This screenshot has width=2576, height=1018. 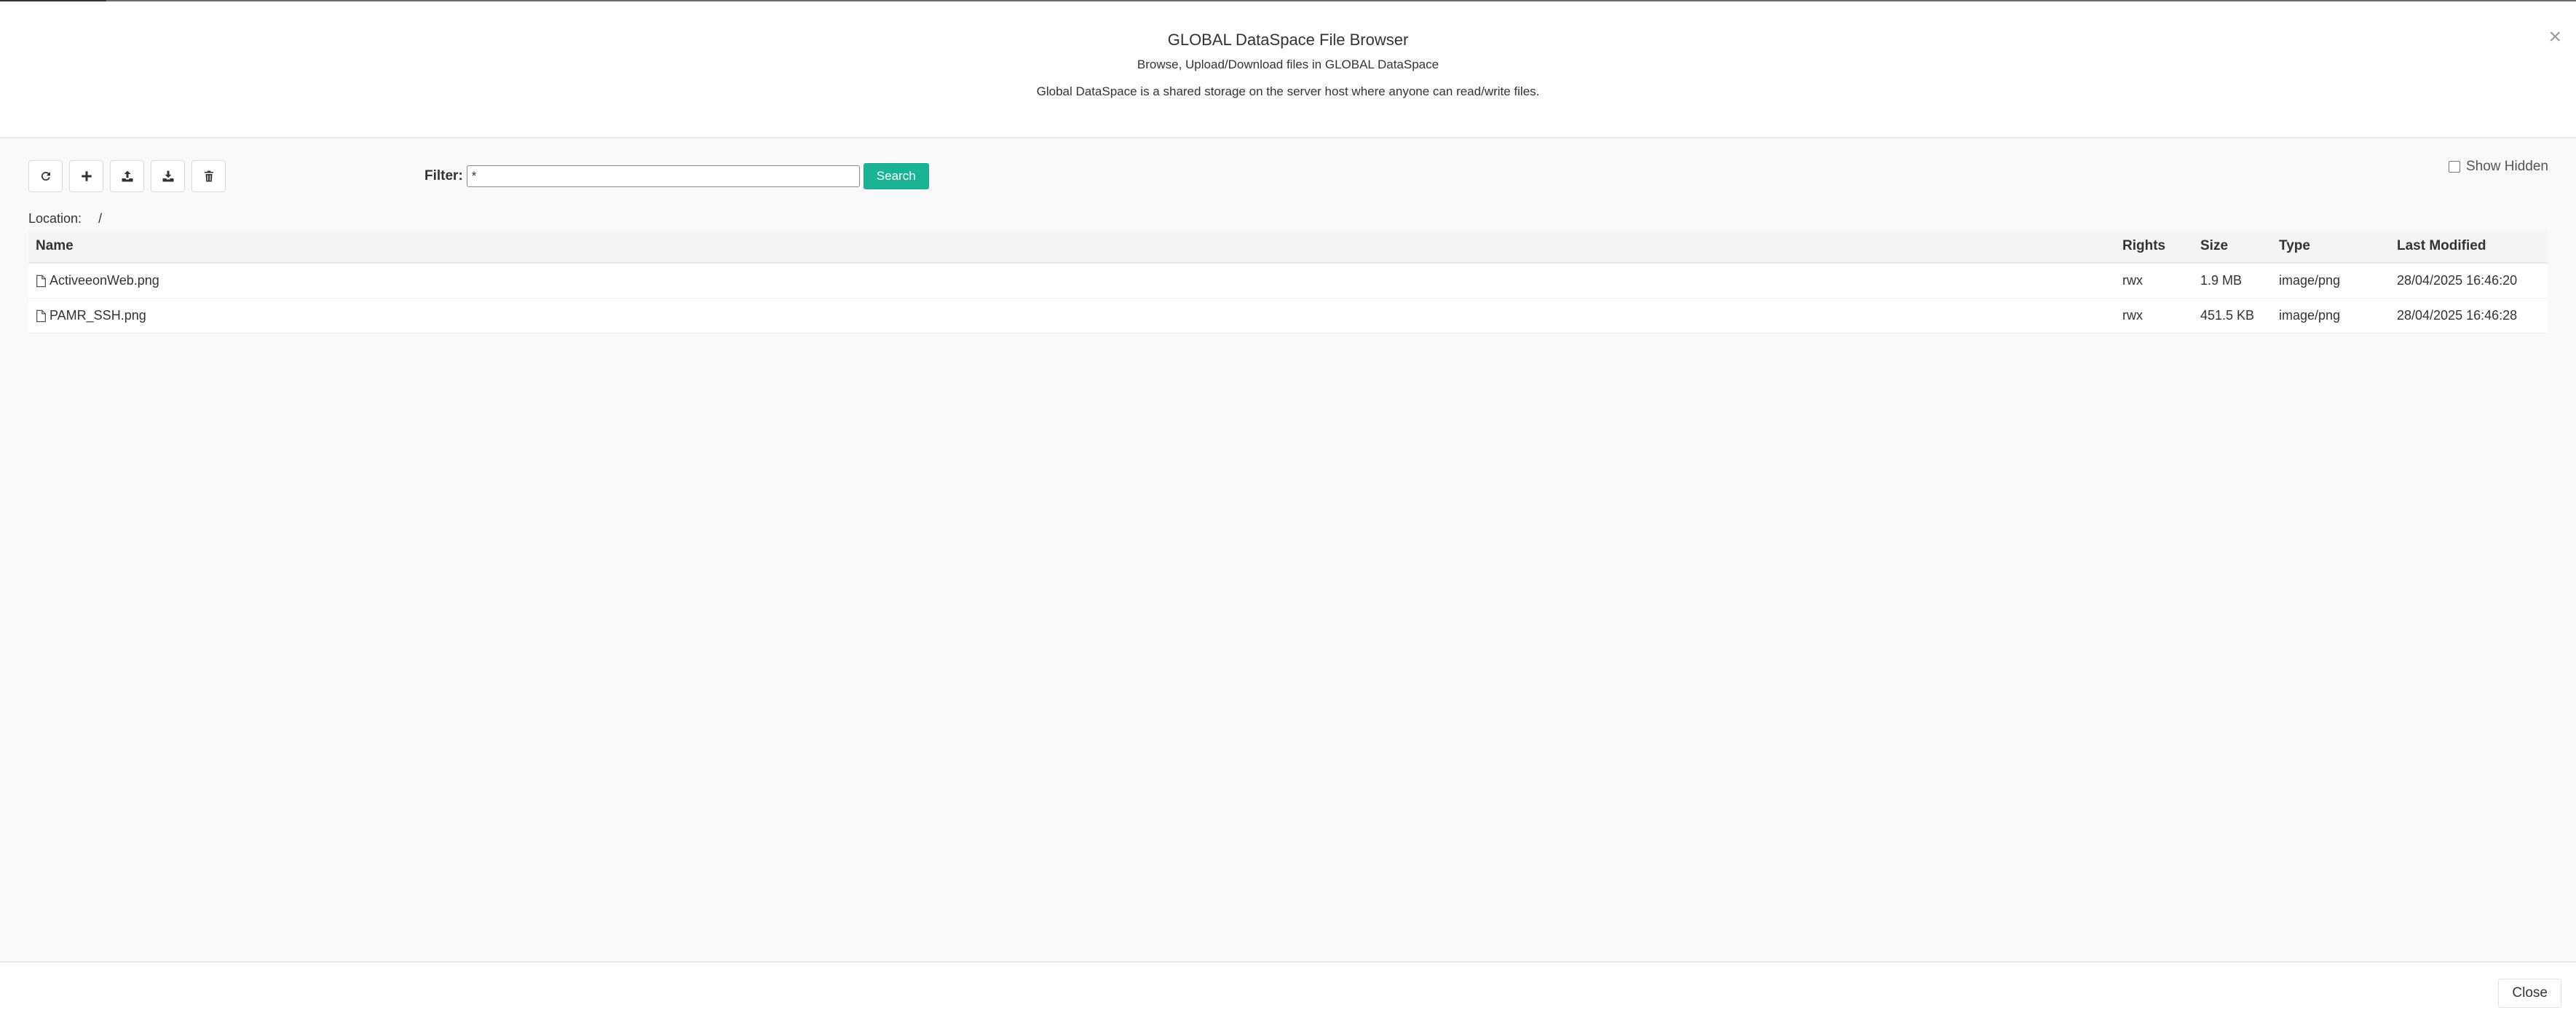 I want to click on show-hidden-toggle: Show Hidden, so click(x=2498, y=167).